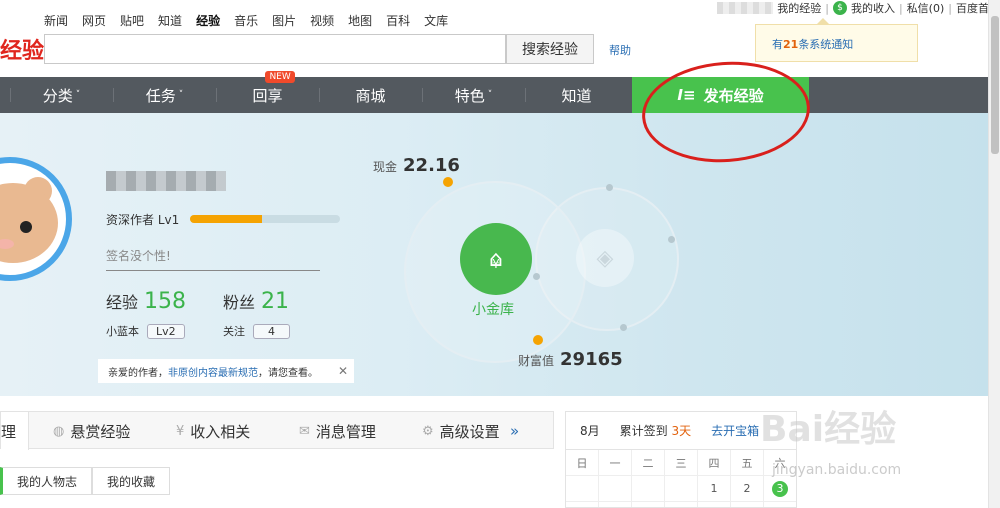  What do you see at coordinates (681, 504) in the screenshot?
I see `calendar-day: 7` at bounding box center [681, 504].